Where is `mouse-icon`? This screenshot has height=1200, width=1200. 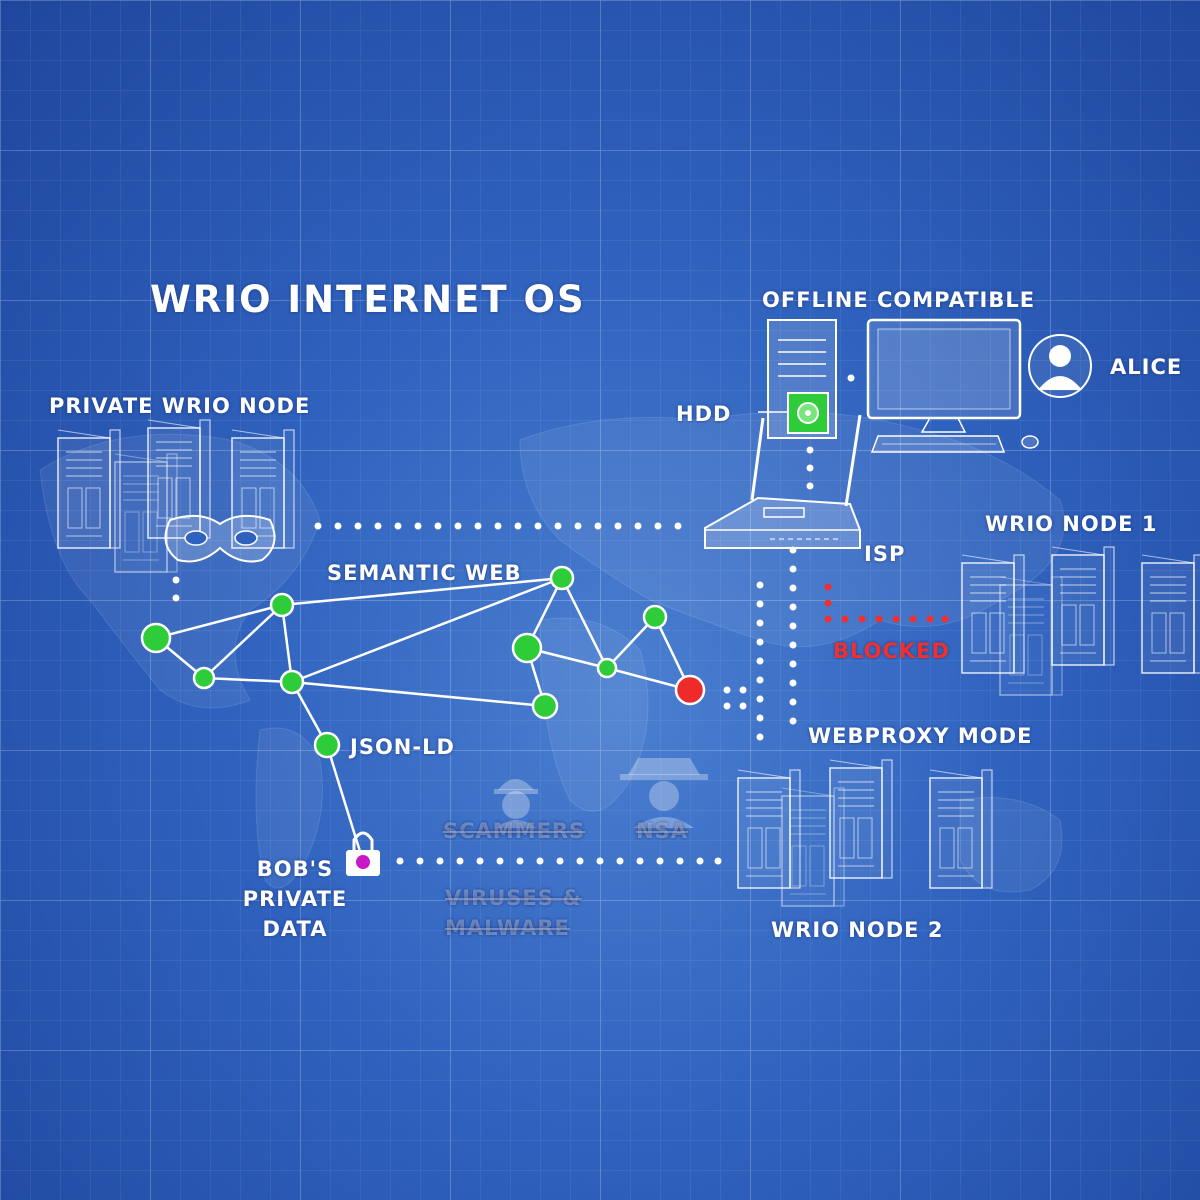
mouse-icon is located at coordinates (1030, 442).